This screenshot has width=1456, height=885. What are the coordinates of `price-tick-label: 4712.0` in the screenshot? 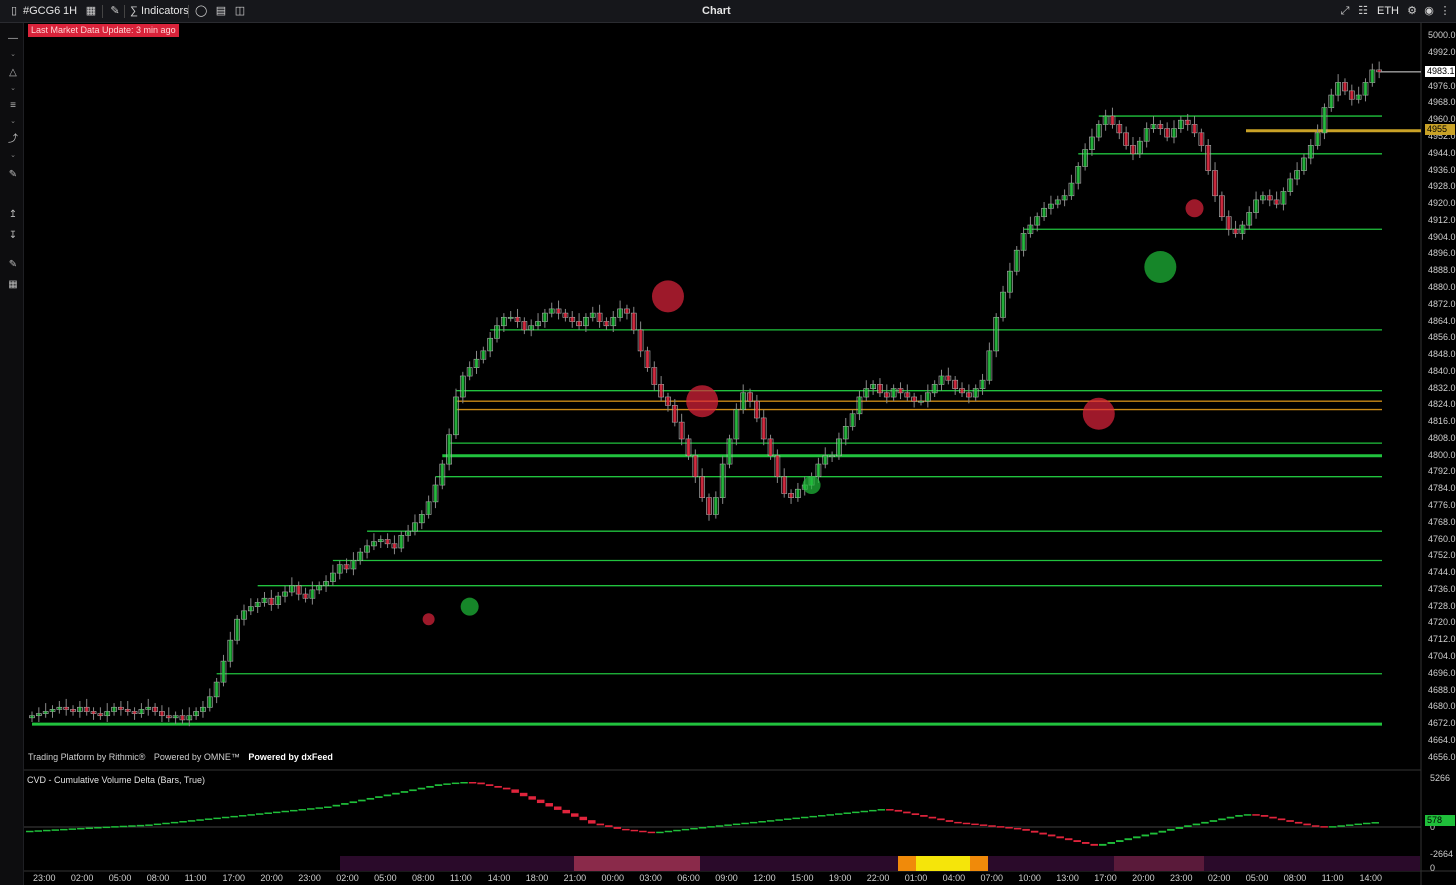 It's located at (1442, 639).